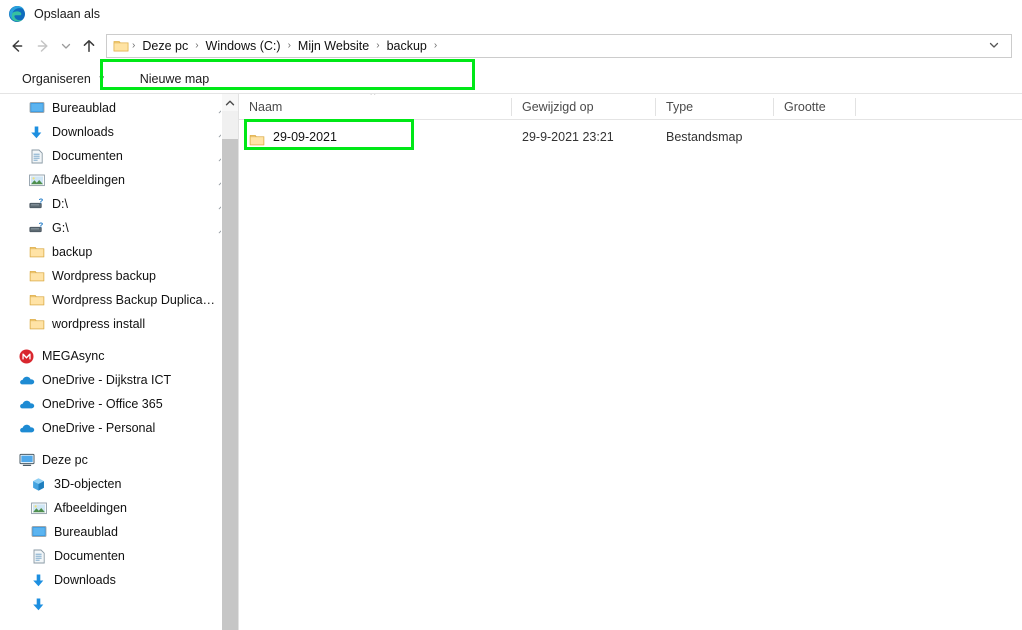  What do you see at coordinates (119, 460) in the screenshot?
I see `sidebar-item-deze-pc: Deze pc` at bounding box center [119, 460].